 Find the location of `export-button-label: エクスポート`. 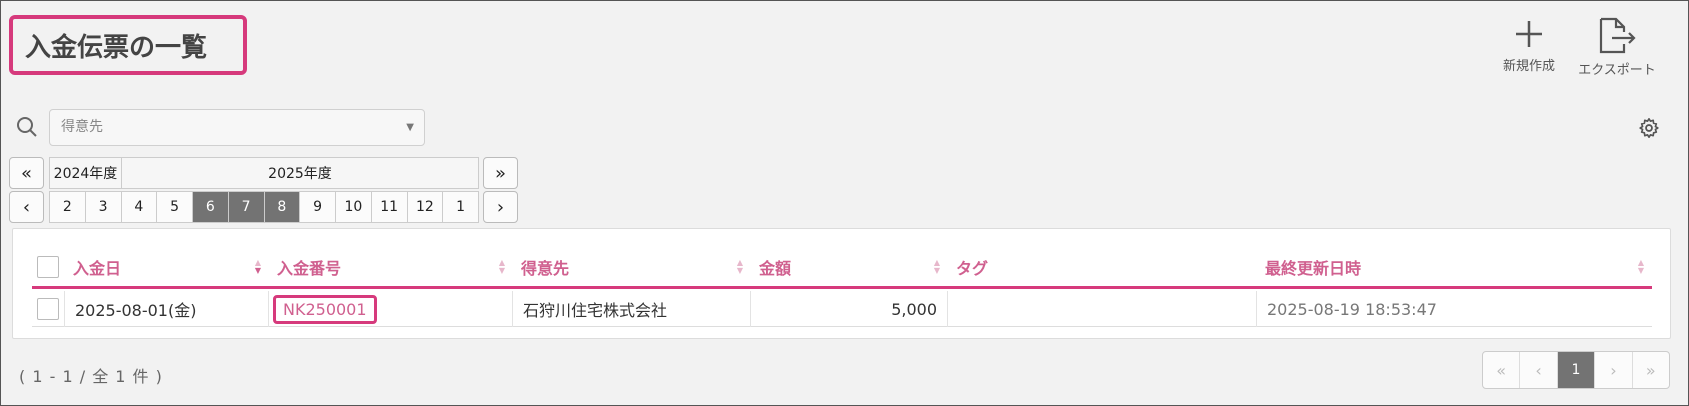

export-button-label: エクスポート is located at coordinates (1617, 70).